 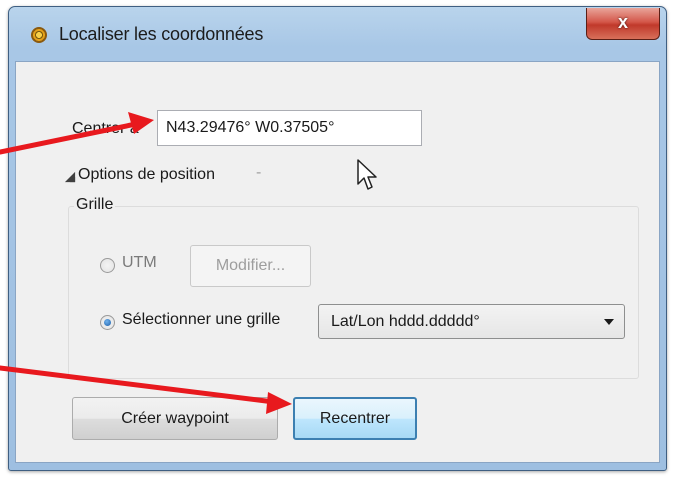 What do you see at coordinates (367, 174) in the screenshot?
I see `mouse-cursor-icon` at bounding box center [367, 174].